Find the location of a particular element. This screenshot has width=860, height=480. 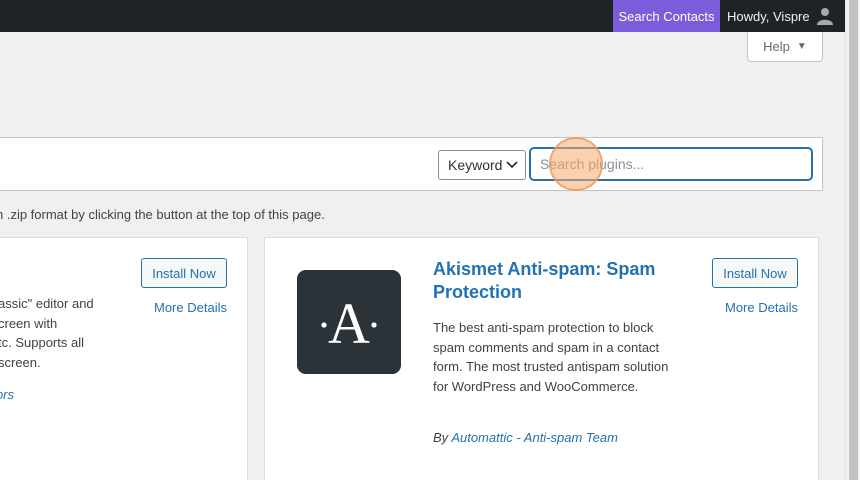

caret-down-icon: ▼ is located at coordinates (801, 46).